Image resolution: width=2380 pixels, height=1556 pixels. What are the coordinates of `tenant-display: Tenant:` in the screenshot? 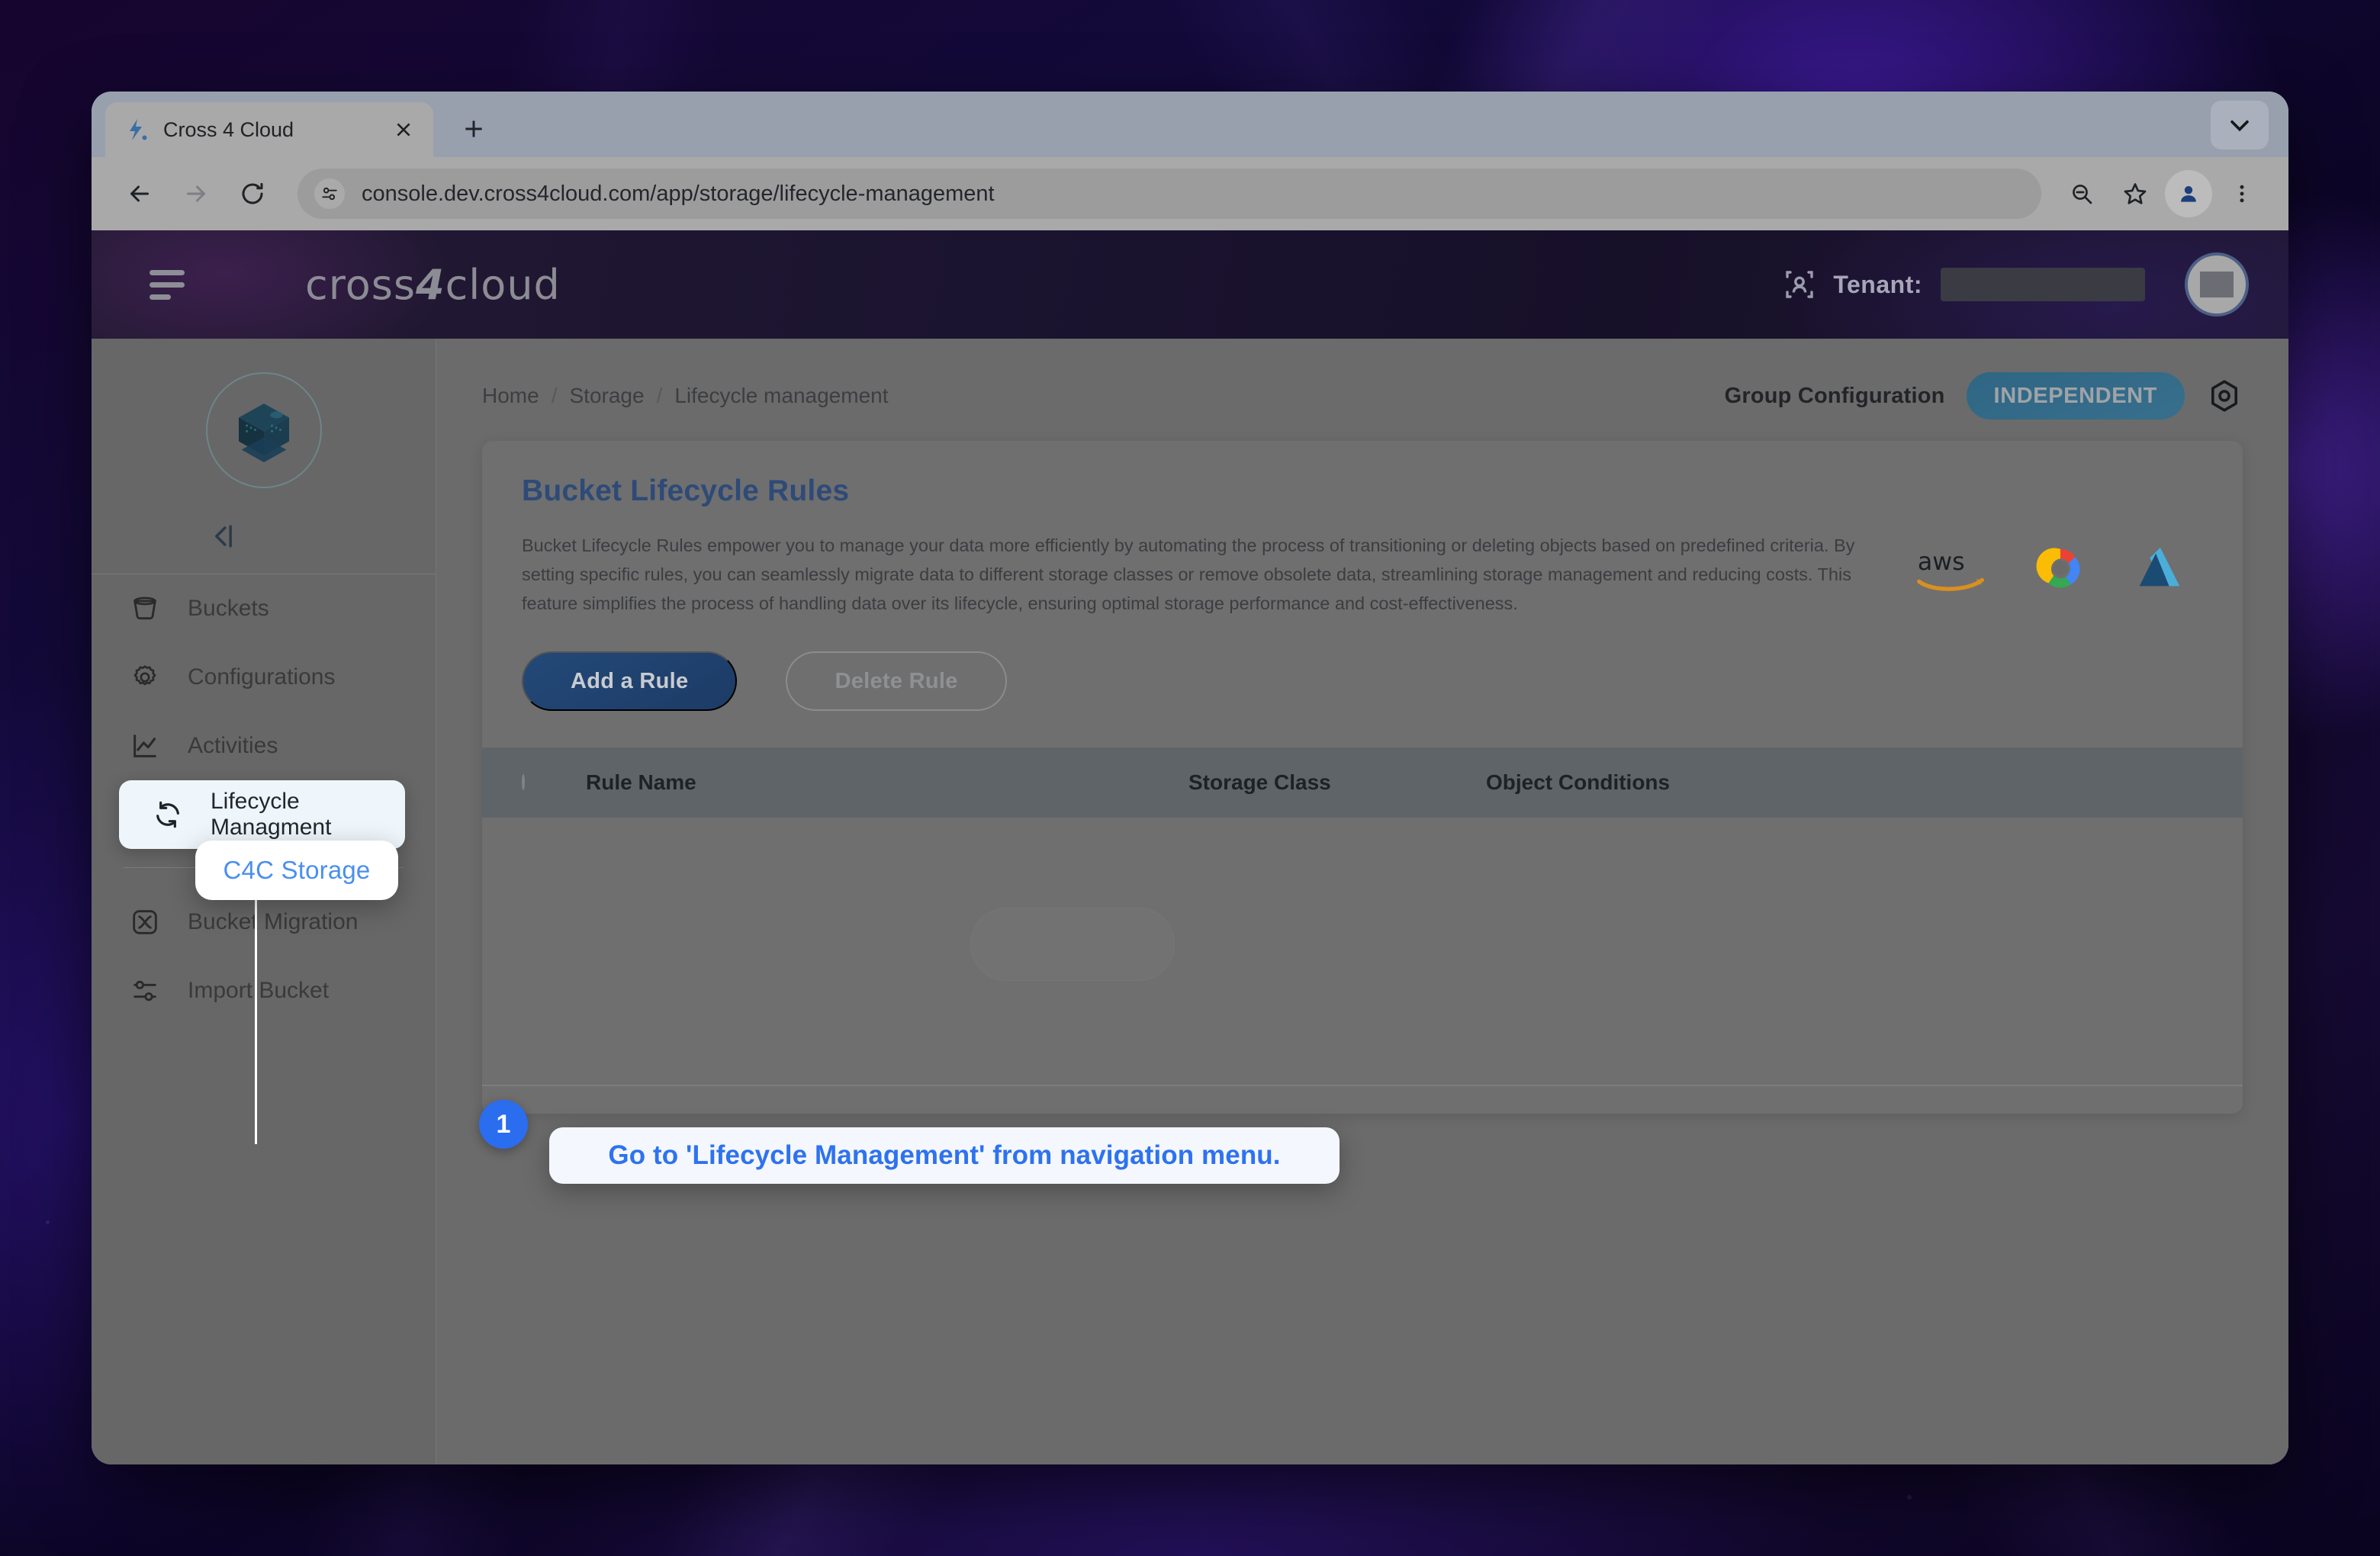 It's located at (1963, 284).